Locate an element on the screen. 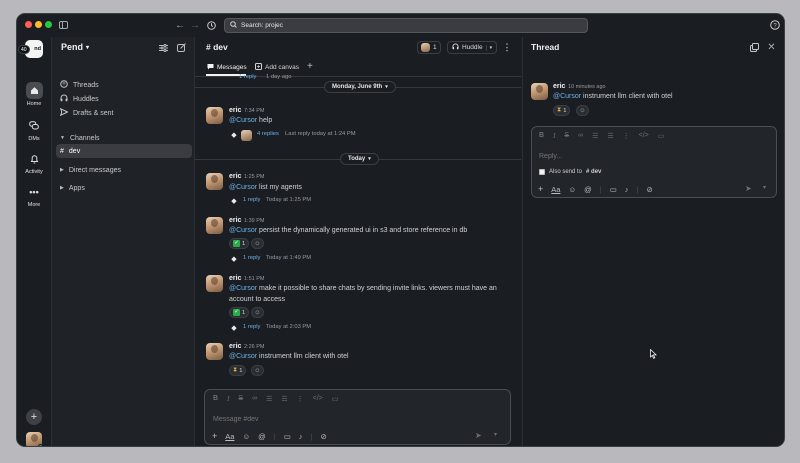  thread-avatar is located at coordinates (539, 91).